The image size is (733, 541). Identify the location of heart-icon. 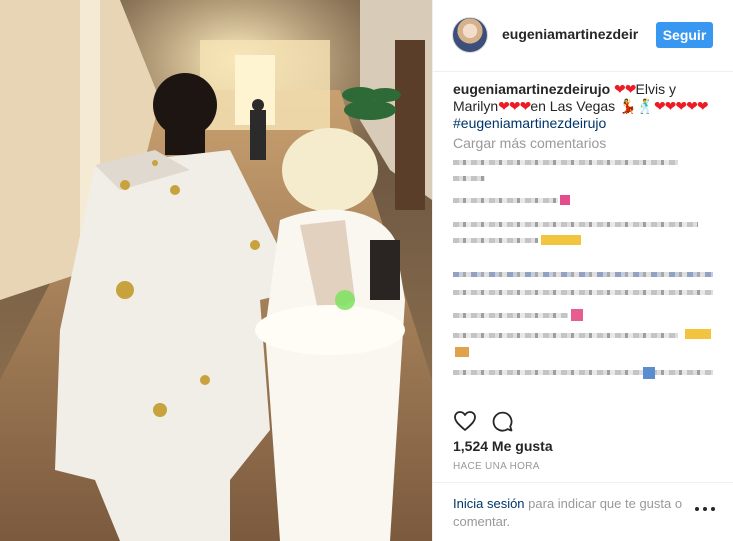
(465, 421).